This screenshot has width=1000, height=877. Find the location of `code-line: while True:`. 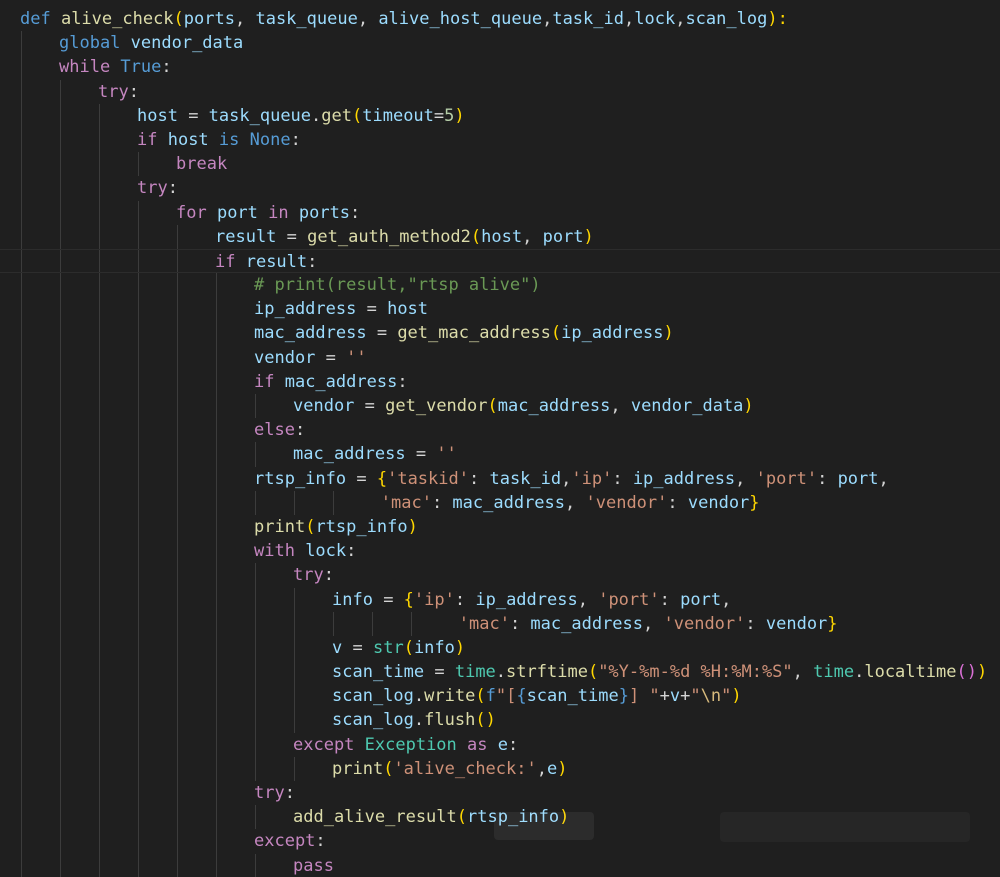

code-line: while True: is located at coordinates (500, 67).